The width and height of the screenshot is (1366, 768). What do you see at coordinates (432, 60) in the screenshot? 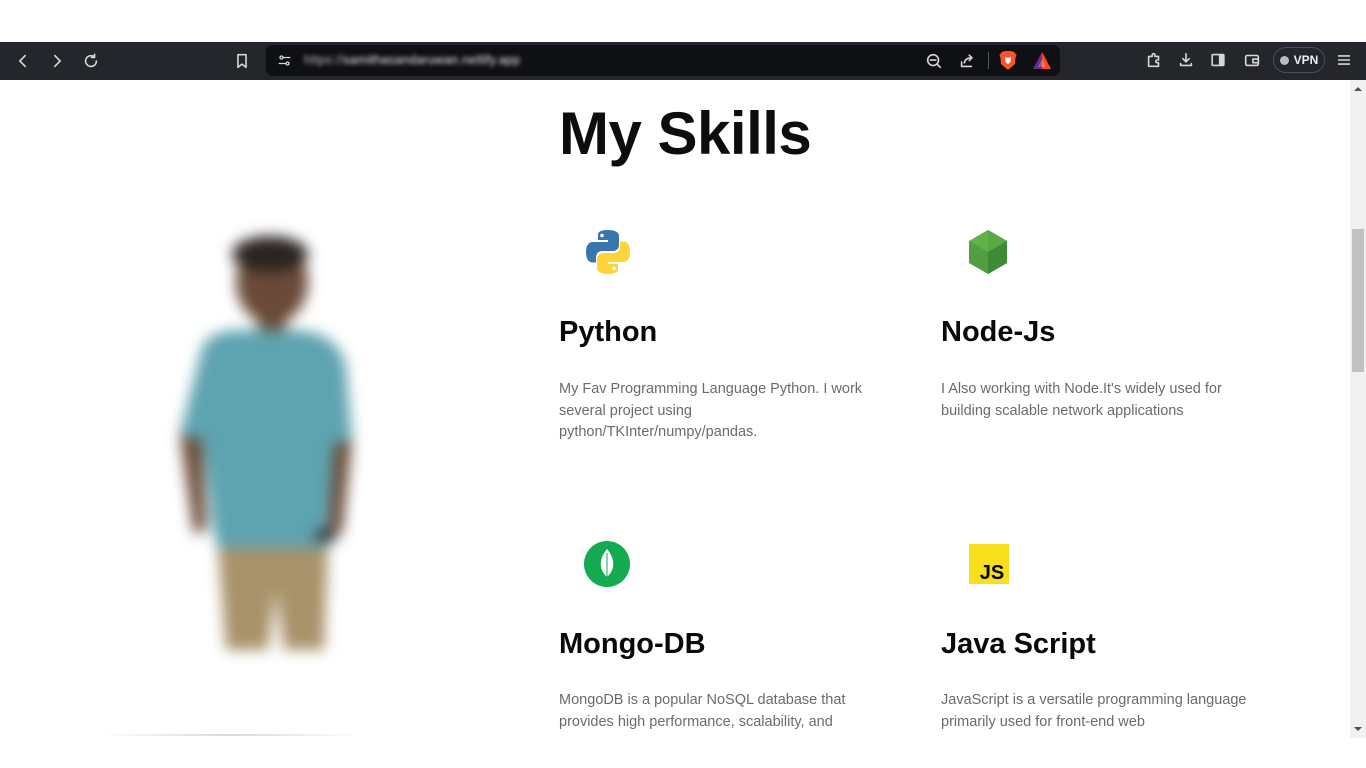
I see `url-host: samithasandaruwan.netlify.app` at bounding box center [432, 60].